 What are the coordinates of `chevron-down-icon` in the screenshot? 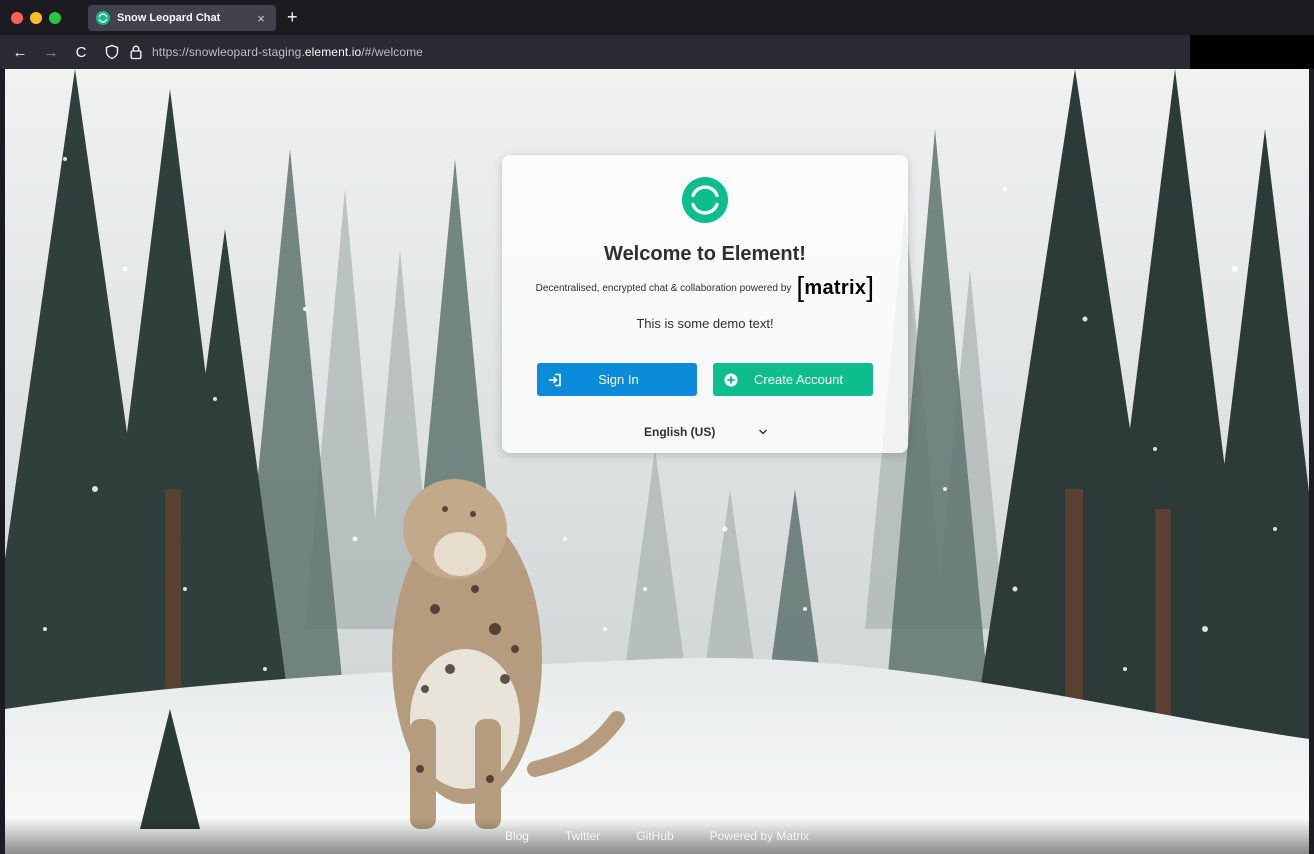 It's located at (763, 432).